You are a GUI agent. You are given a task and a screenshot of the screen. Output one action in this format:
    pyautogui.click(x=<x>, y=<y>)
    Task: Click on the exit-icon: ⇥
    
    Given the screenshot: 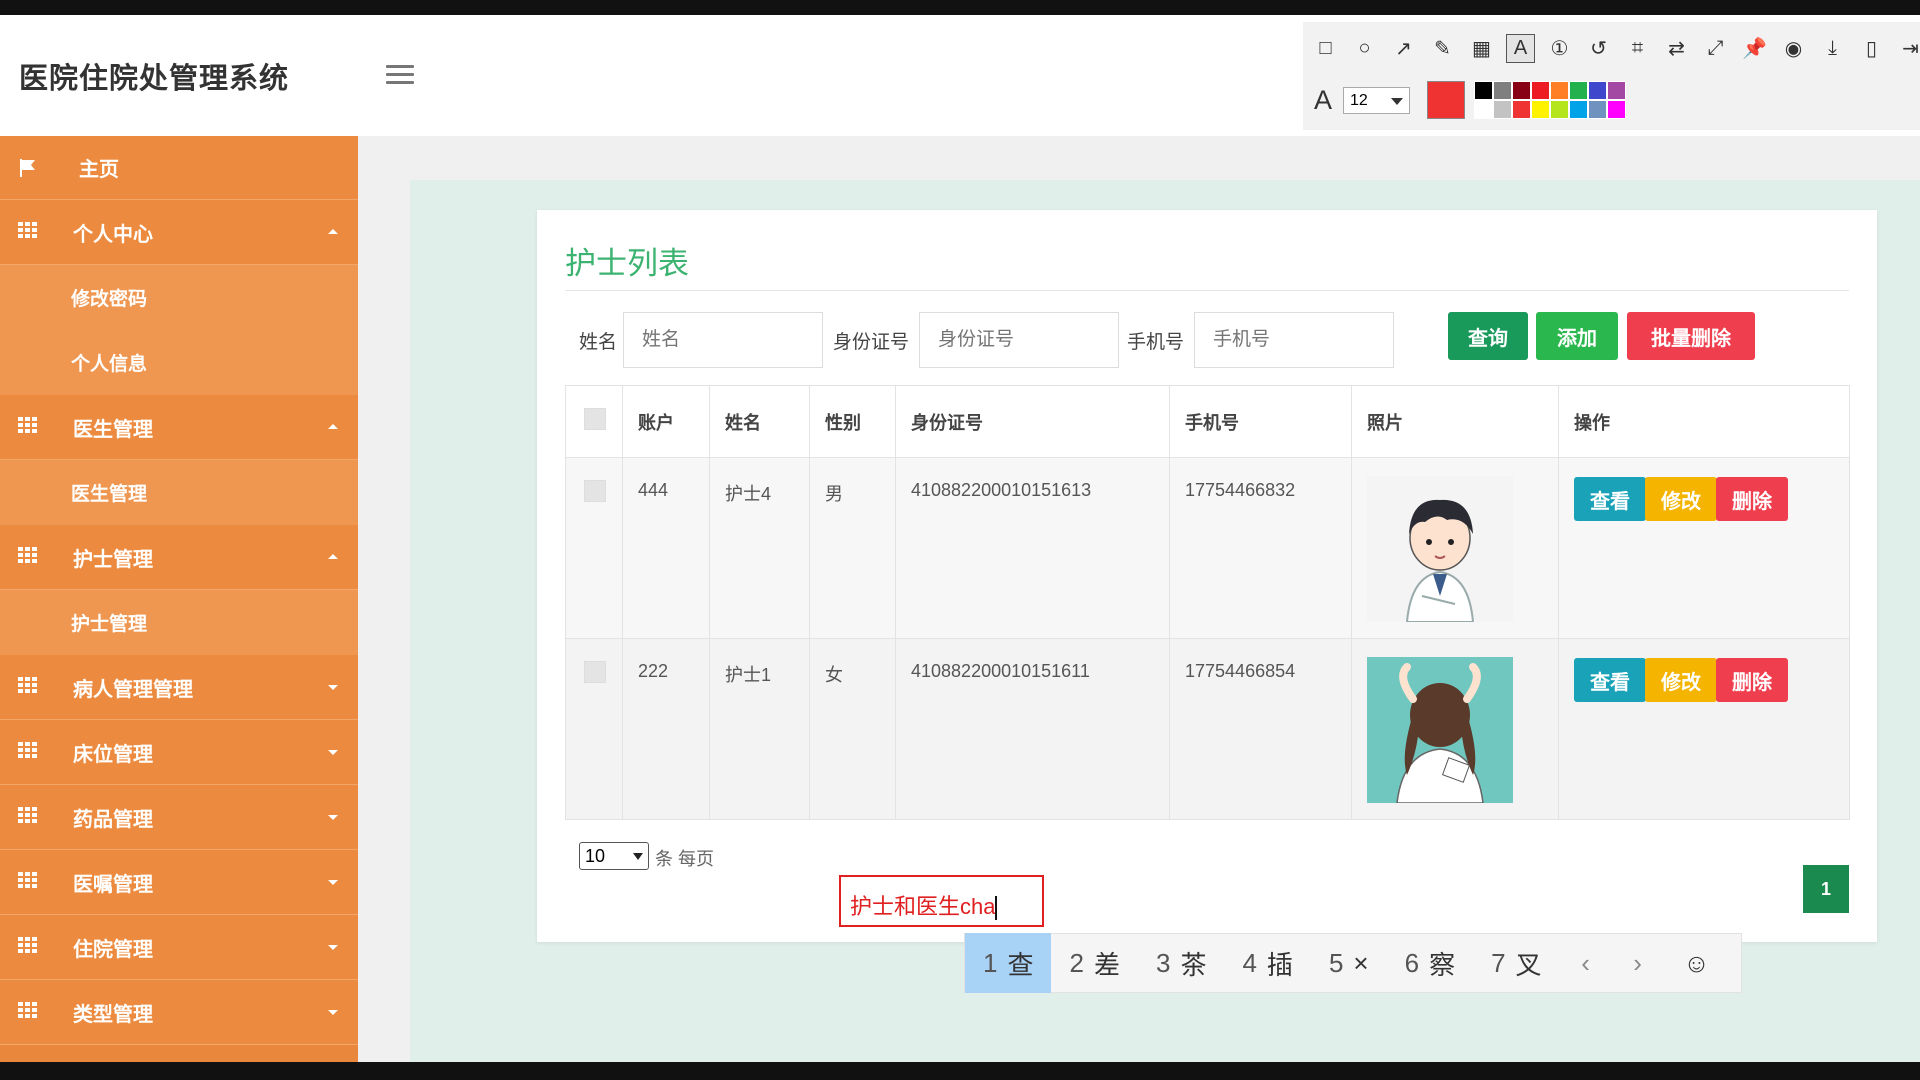 What is the action you would take?
    pyautogui.click(x=1908, y=48)
    